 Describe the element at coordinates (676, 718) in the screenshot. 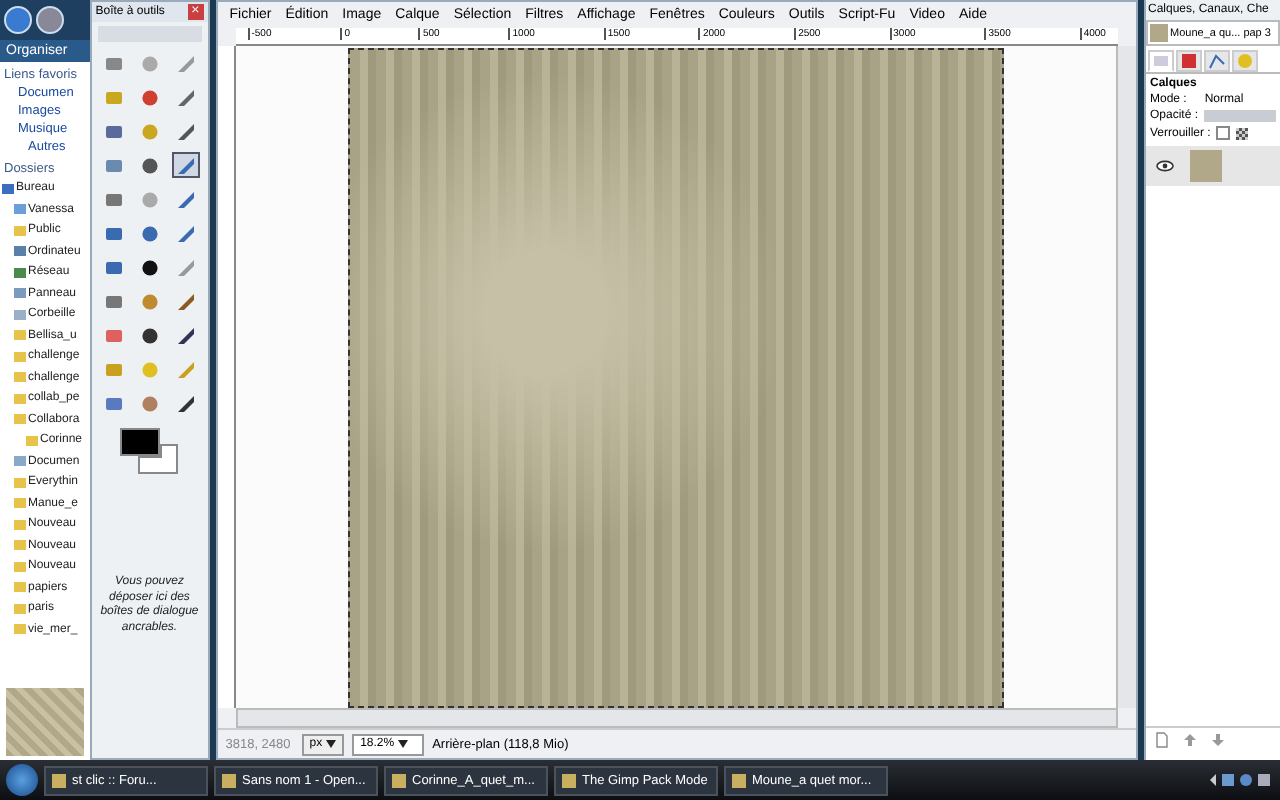

I see `horizontal-scrollbar` at that location.